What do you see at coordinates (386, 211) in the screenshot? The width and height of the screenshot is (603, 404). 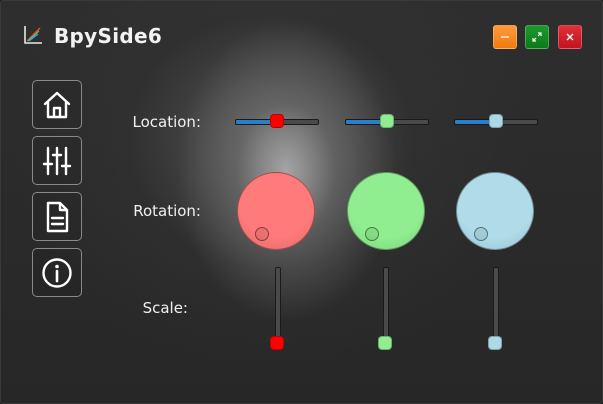 I see `rotation-dial-green` at bounding box center [386, 211].